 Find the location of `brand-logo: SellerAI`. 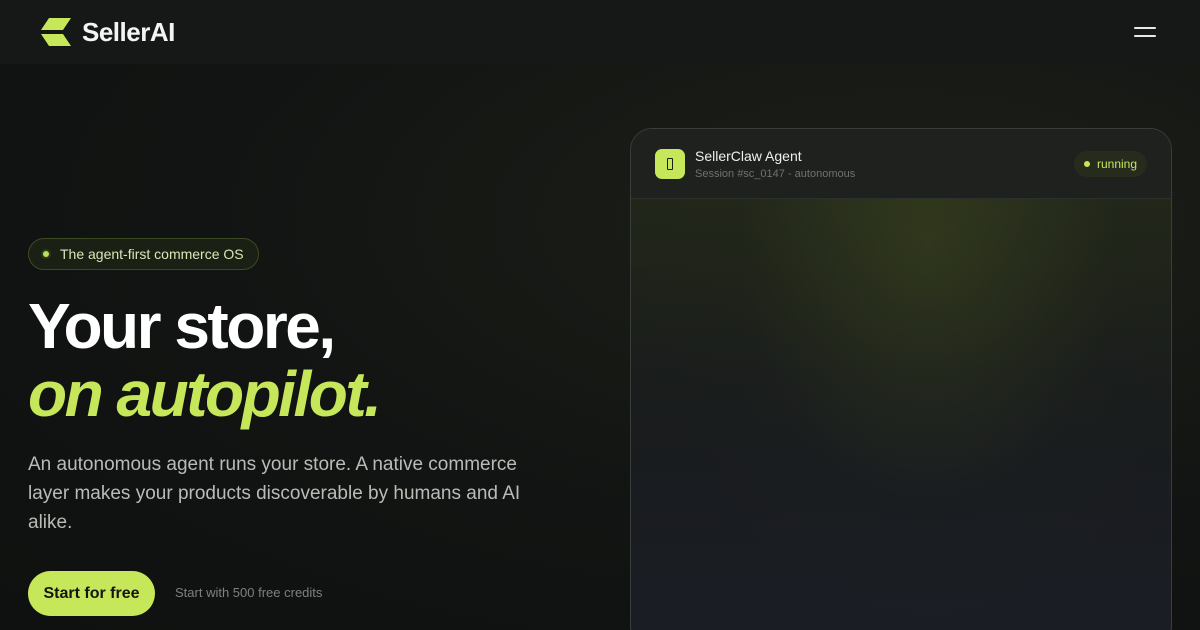

brand-logo: SellerAI is located at coordinates (107, 32).